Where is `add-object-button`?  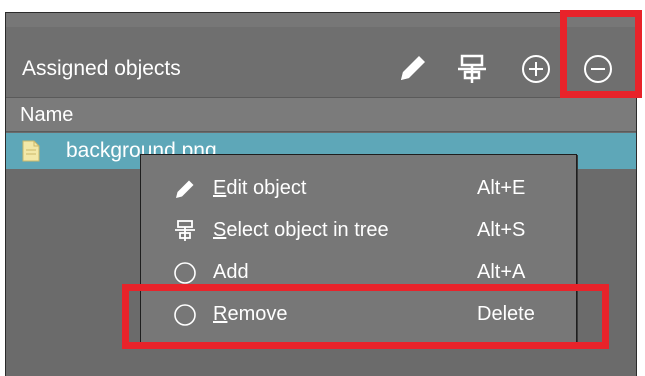 add-object-button is located at coordinates (536, 69).